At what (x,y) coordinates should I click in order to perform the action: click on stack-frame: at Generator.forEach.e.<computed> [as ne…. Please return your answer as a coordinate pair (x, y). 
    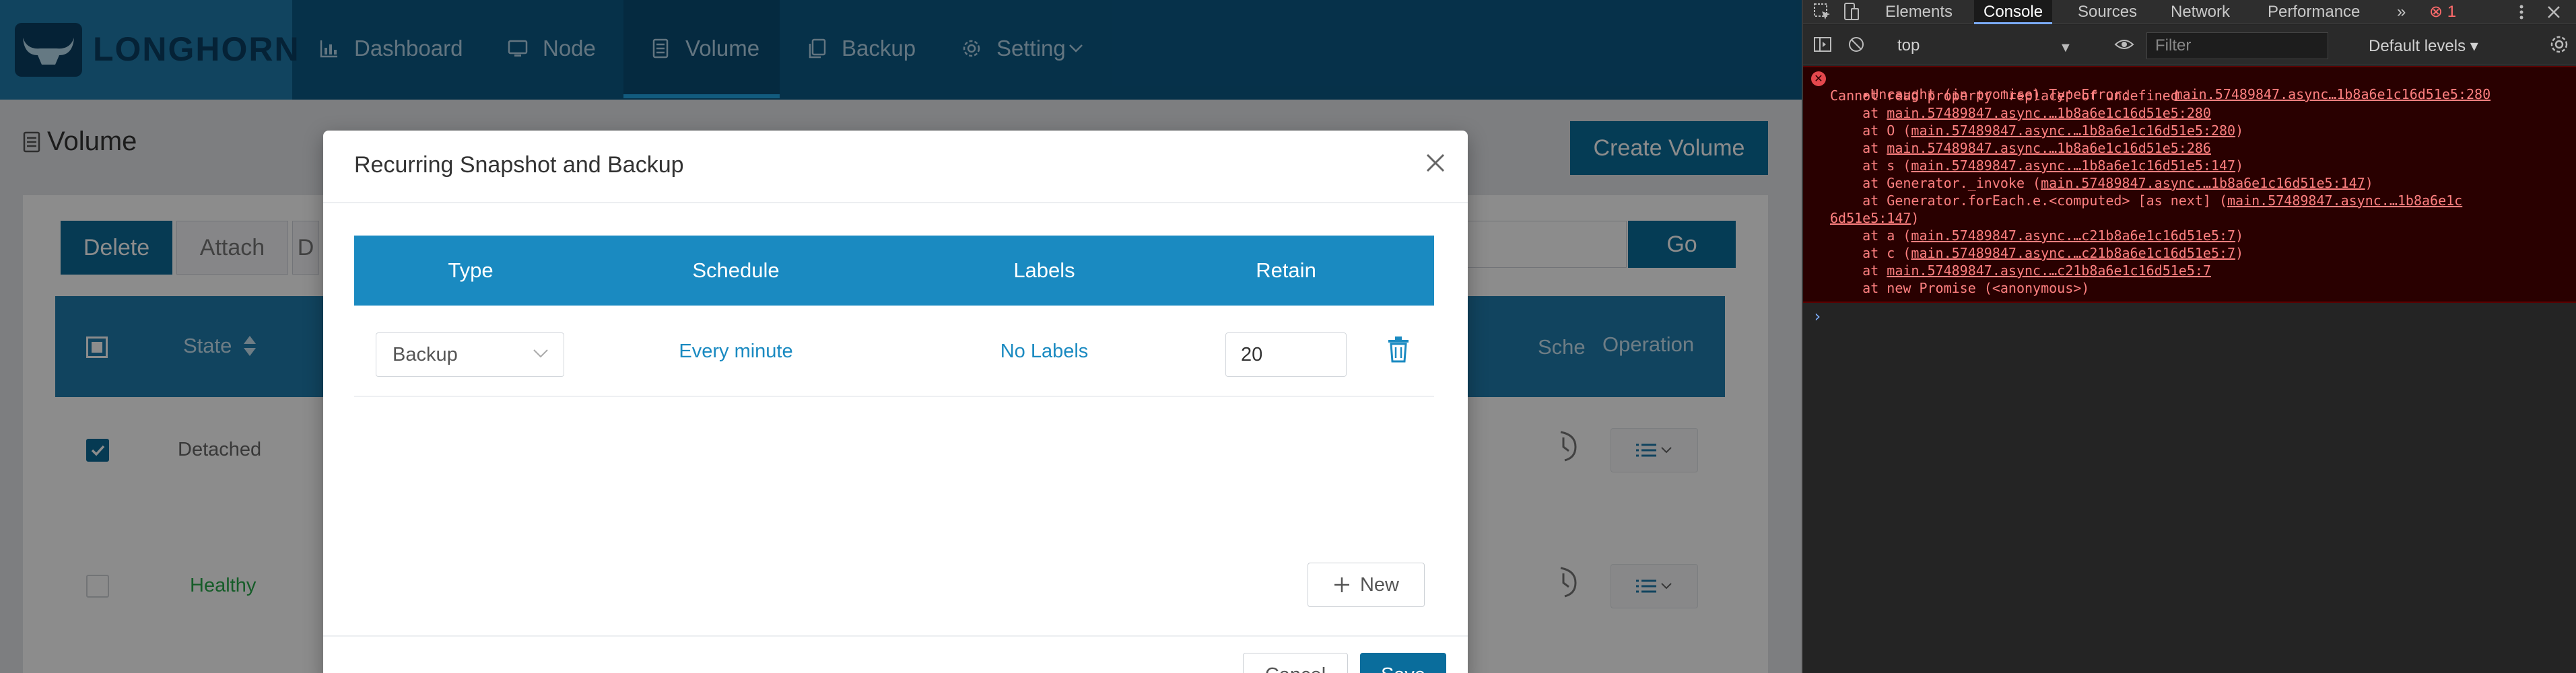
    Looking at the image, I should click on (2146, 201).